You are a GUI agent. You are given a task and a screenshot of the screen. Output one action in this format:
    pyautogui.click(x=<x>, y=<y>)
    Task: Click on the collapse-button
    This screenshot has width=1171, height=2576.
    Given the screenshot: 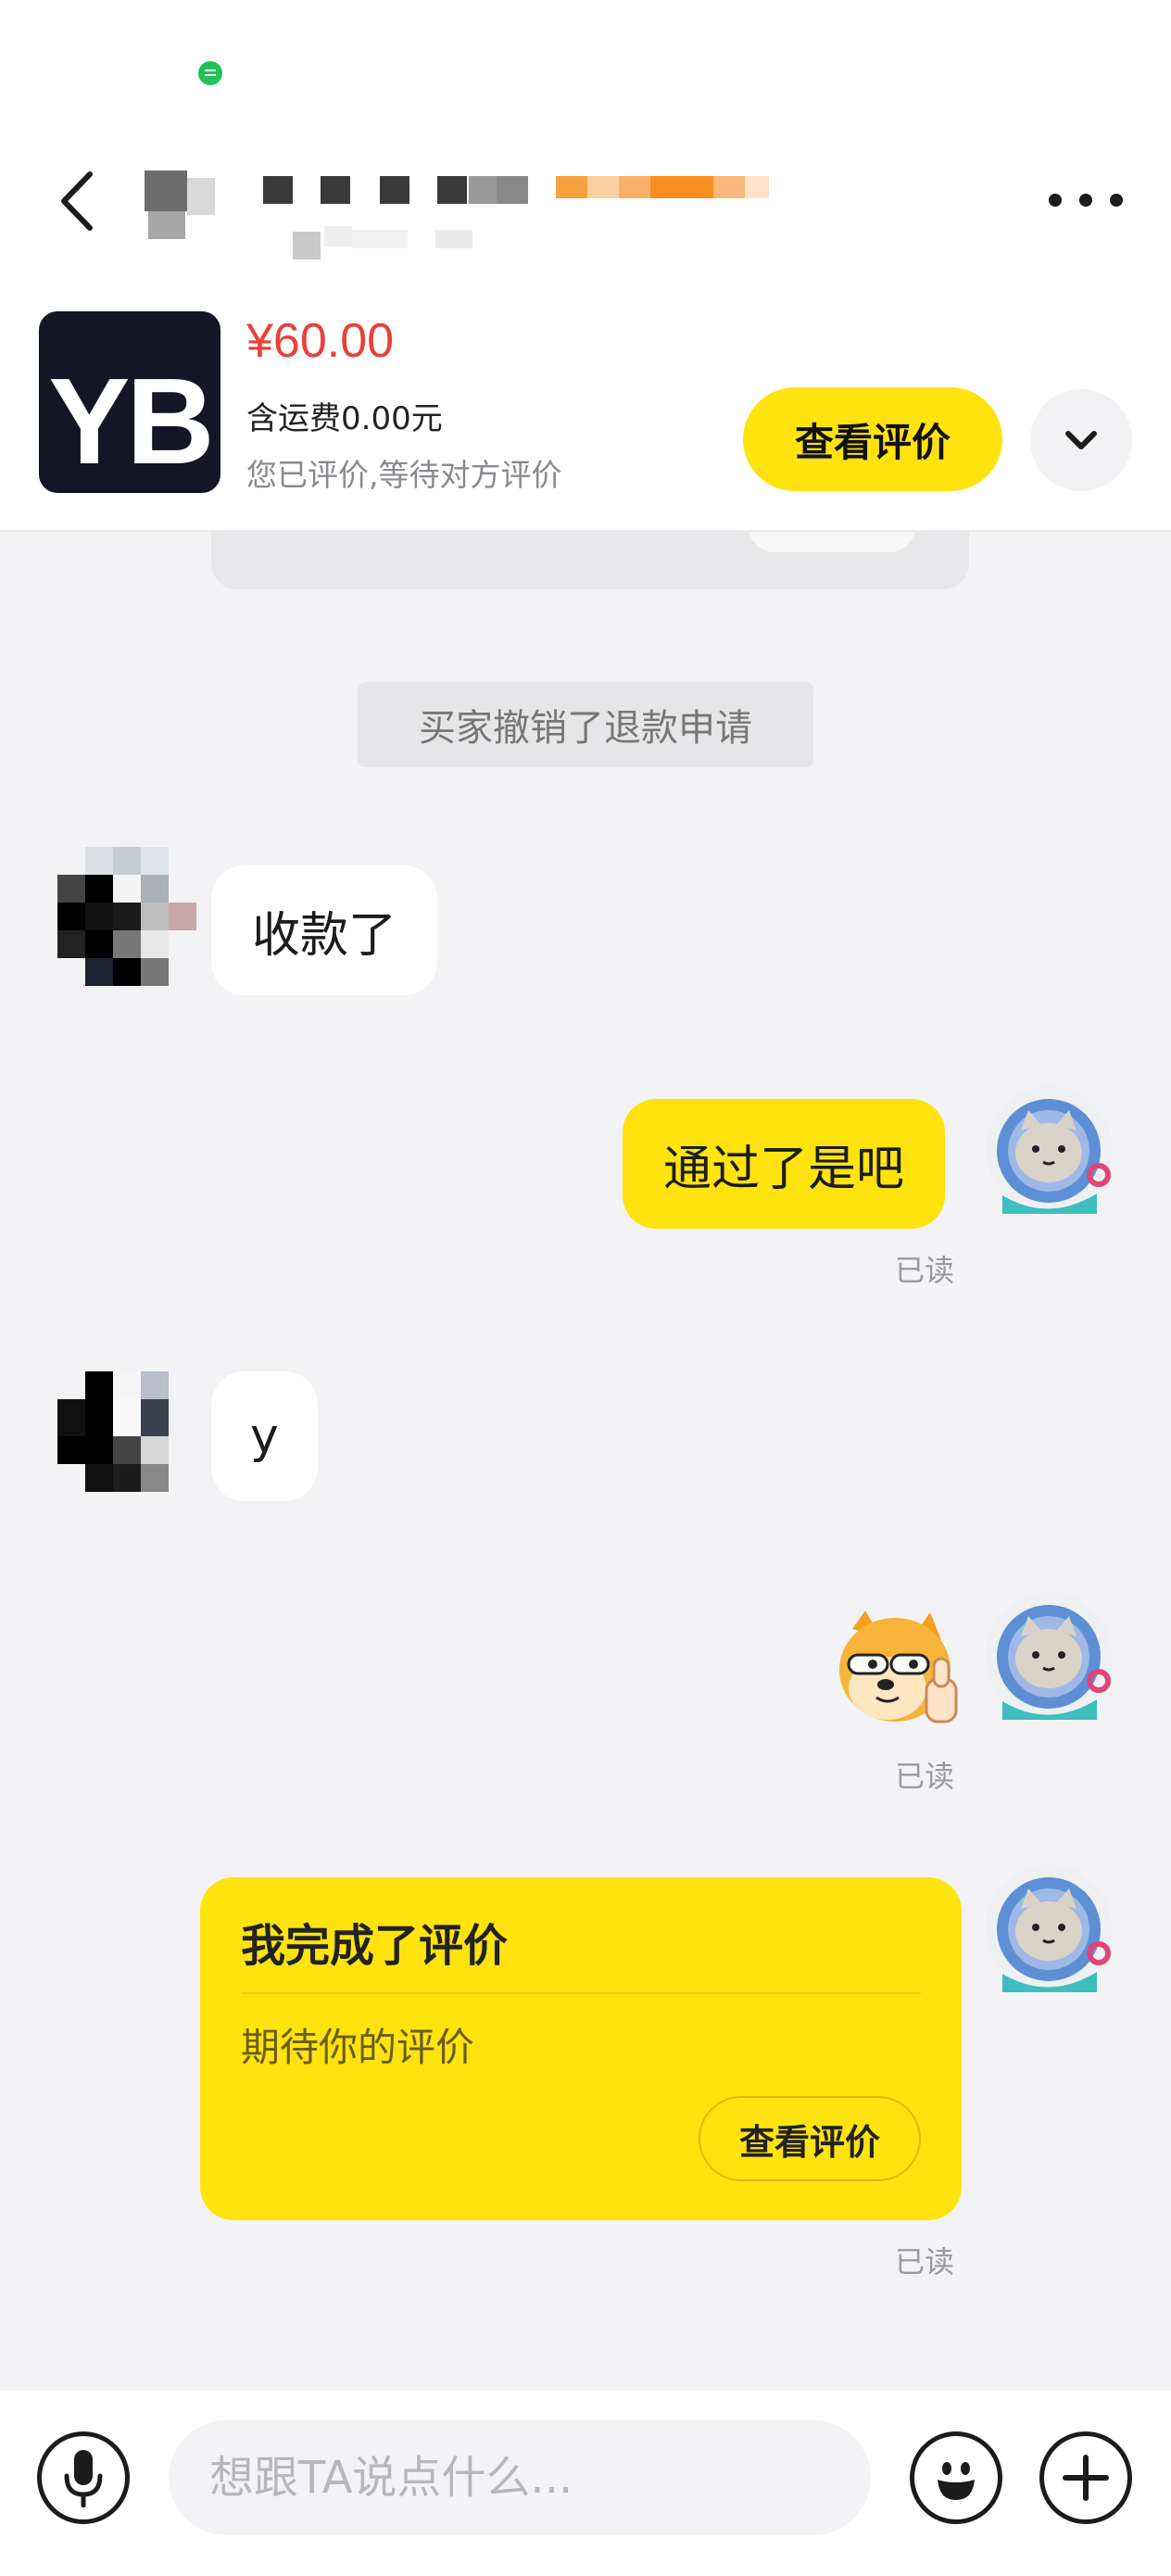 What is the action you would take?
    pyautogui.click(x=1081, y=440)
    